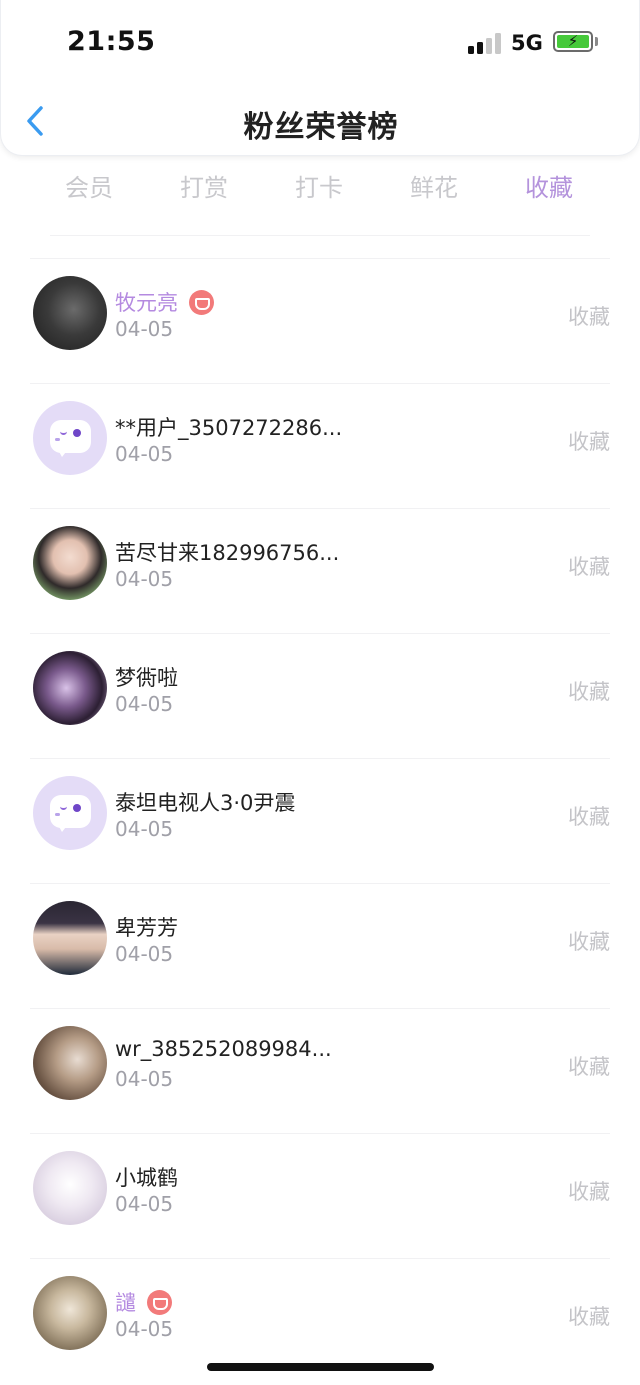 The width and height of the screenshot is (640, 1385). What do you see at coordinates (143, 1302) in the screenshot?
I see `username: 譴` at bounding box center [143, 1302].